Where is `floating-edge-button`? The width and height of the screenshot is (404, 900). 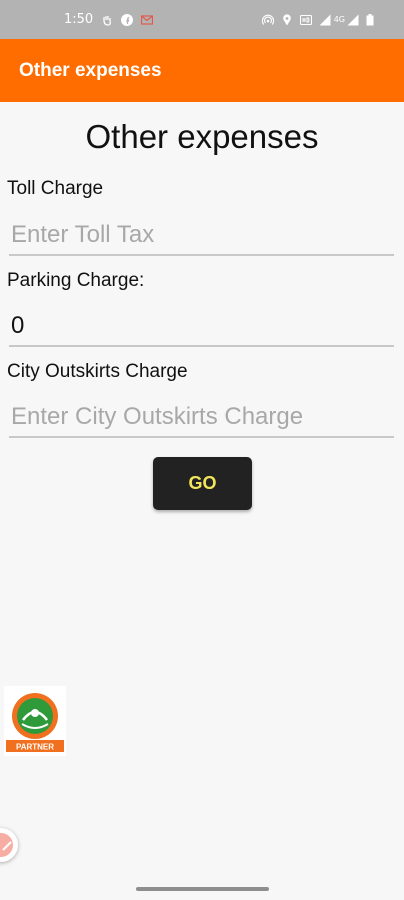
floating-edge-button is located at coordinates (9, 845).